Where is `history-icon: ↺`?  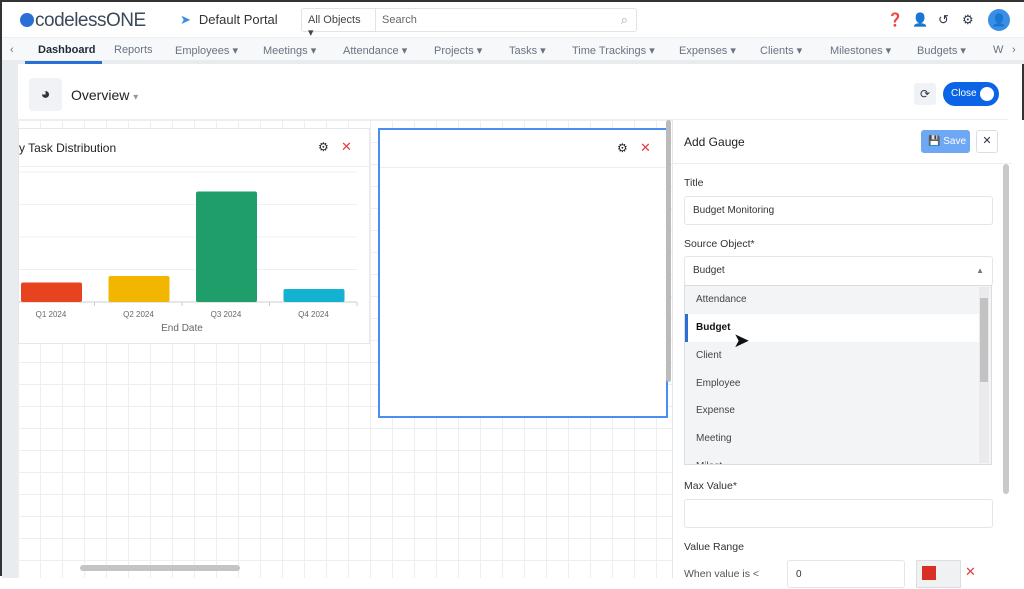 history-icon: ↺ is located at coordinates (943, 20).